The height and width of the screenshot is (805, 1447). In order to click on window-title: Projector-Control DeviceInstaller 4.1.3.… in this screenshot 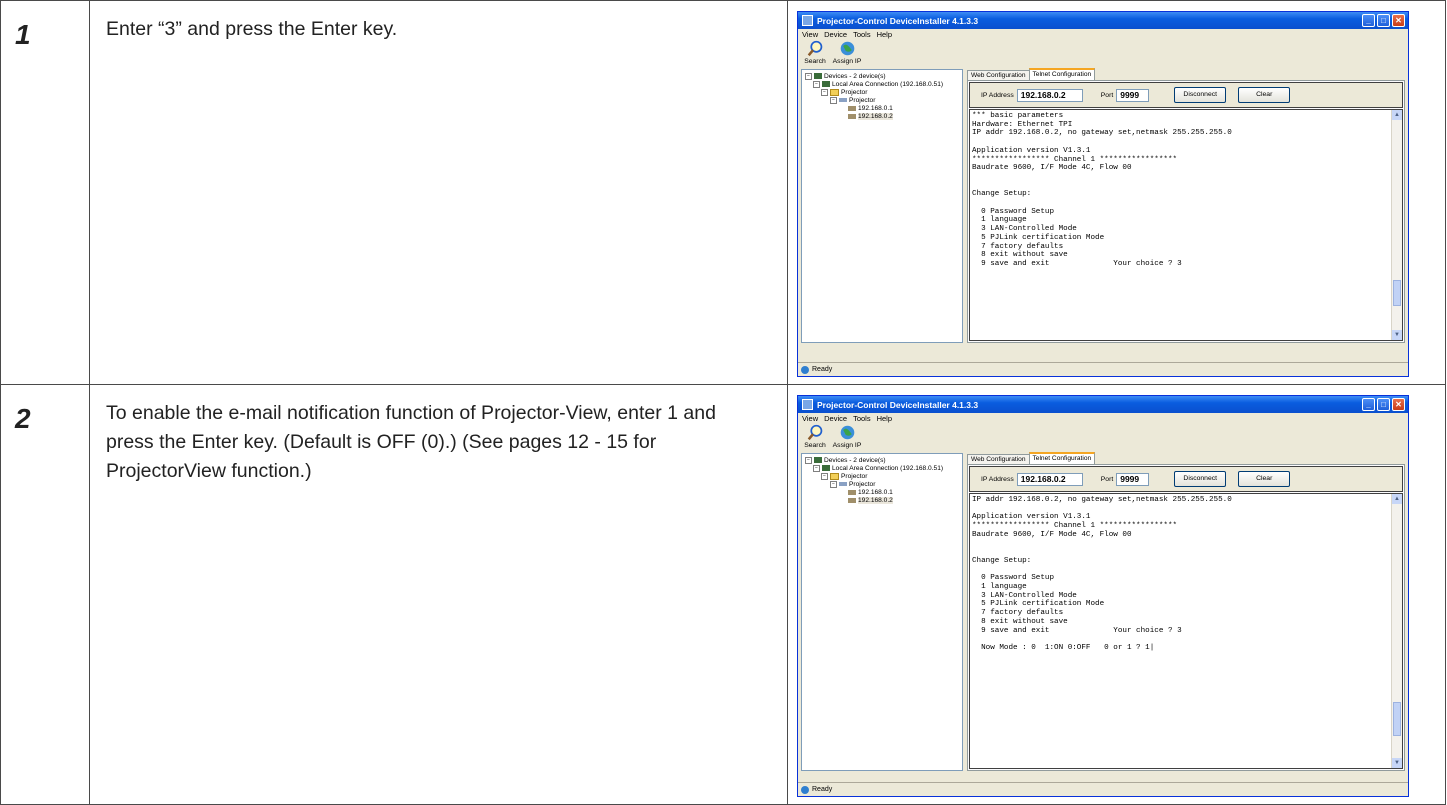, I will do `click(898, 404)`.